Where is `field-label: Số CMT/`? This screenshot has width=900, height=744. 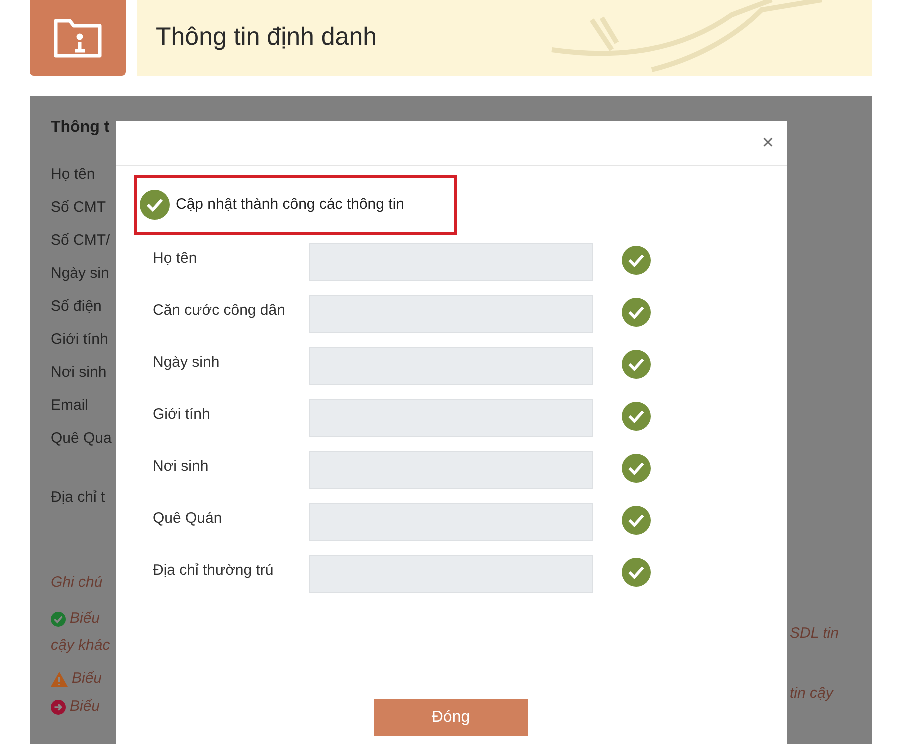 field-label: Số CMT/ is located at coordinates (81, 241).